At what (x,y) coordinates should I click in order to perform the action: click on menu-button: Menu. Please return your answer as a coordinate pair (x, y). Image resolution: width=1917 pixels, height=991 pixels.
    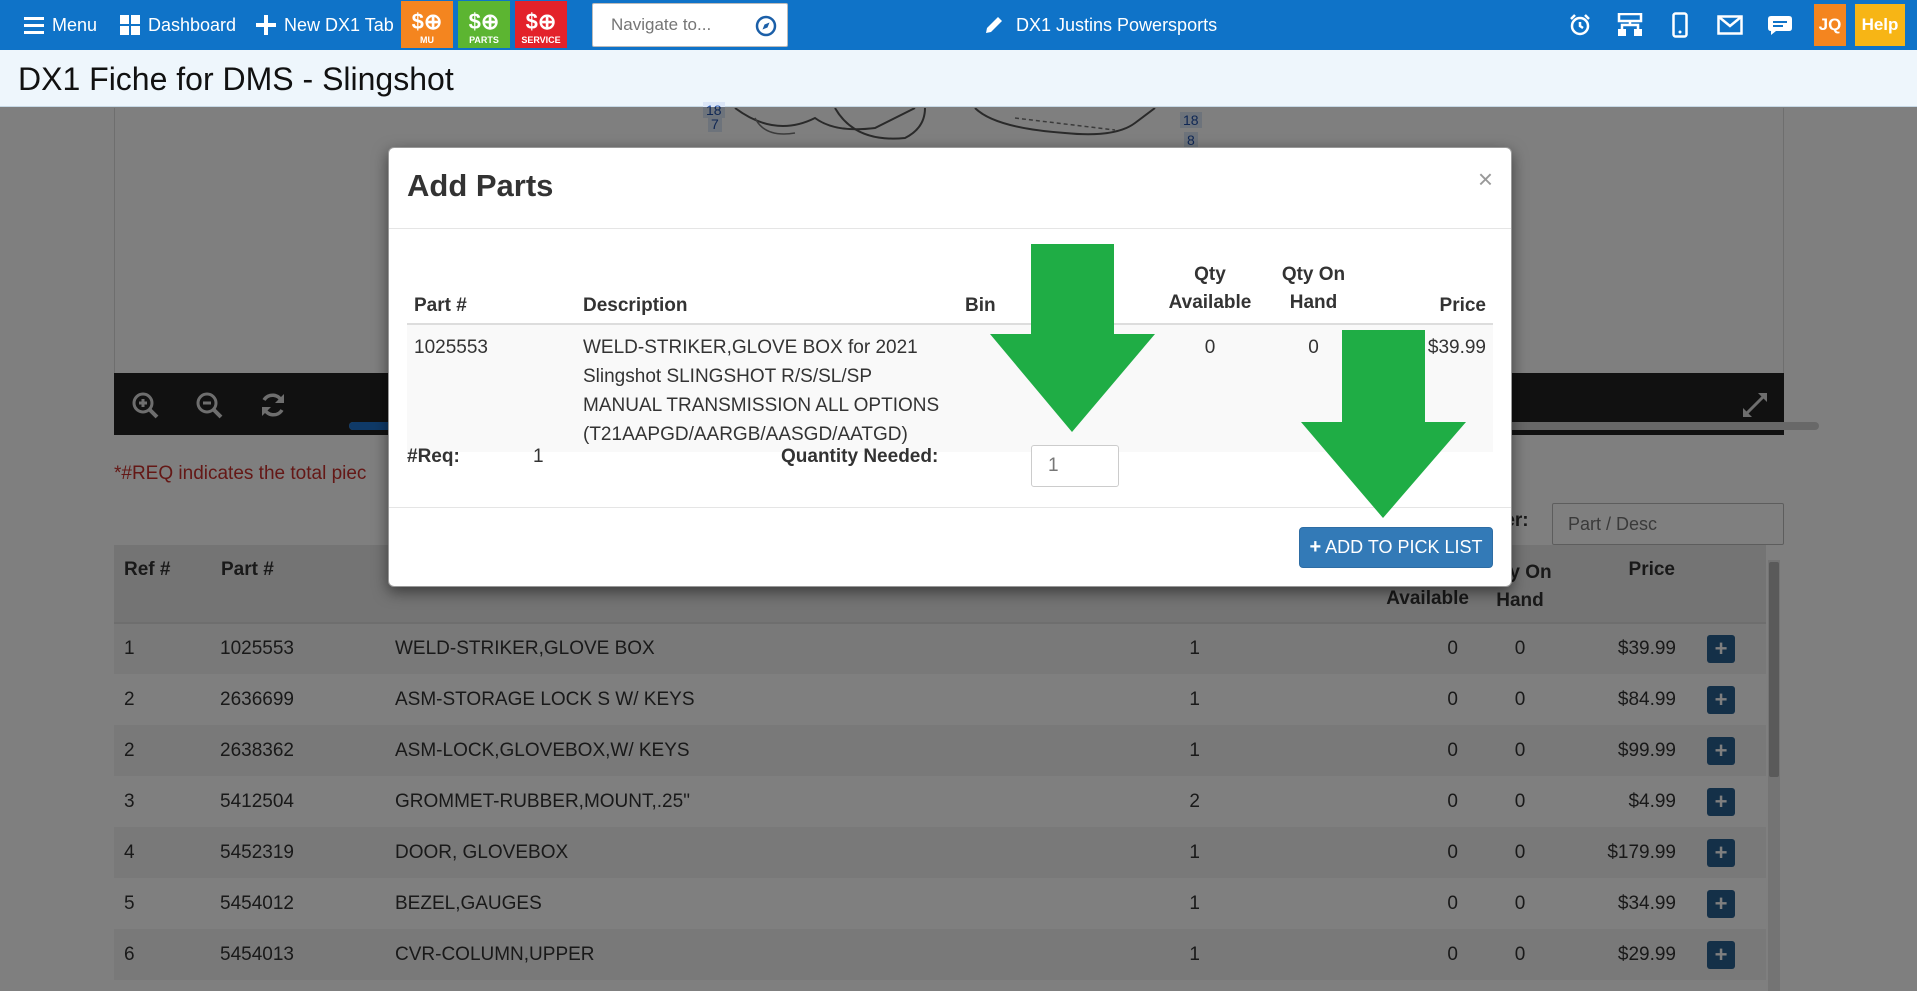
    Looking at the image, I should click on (60, 25).